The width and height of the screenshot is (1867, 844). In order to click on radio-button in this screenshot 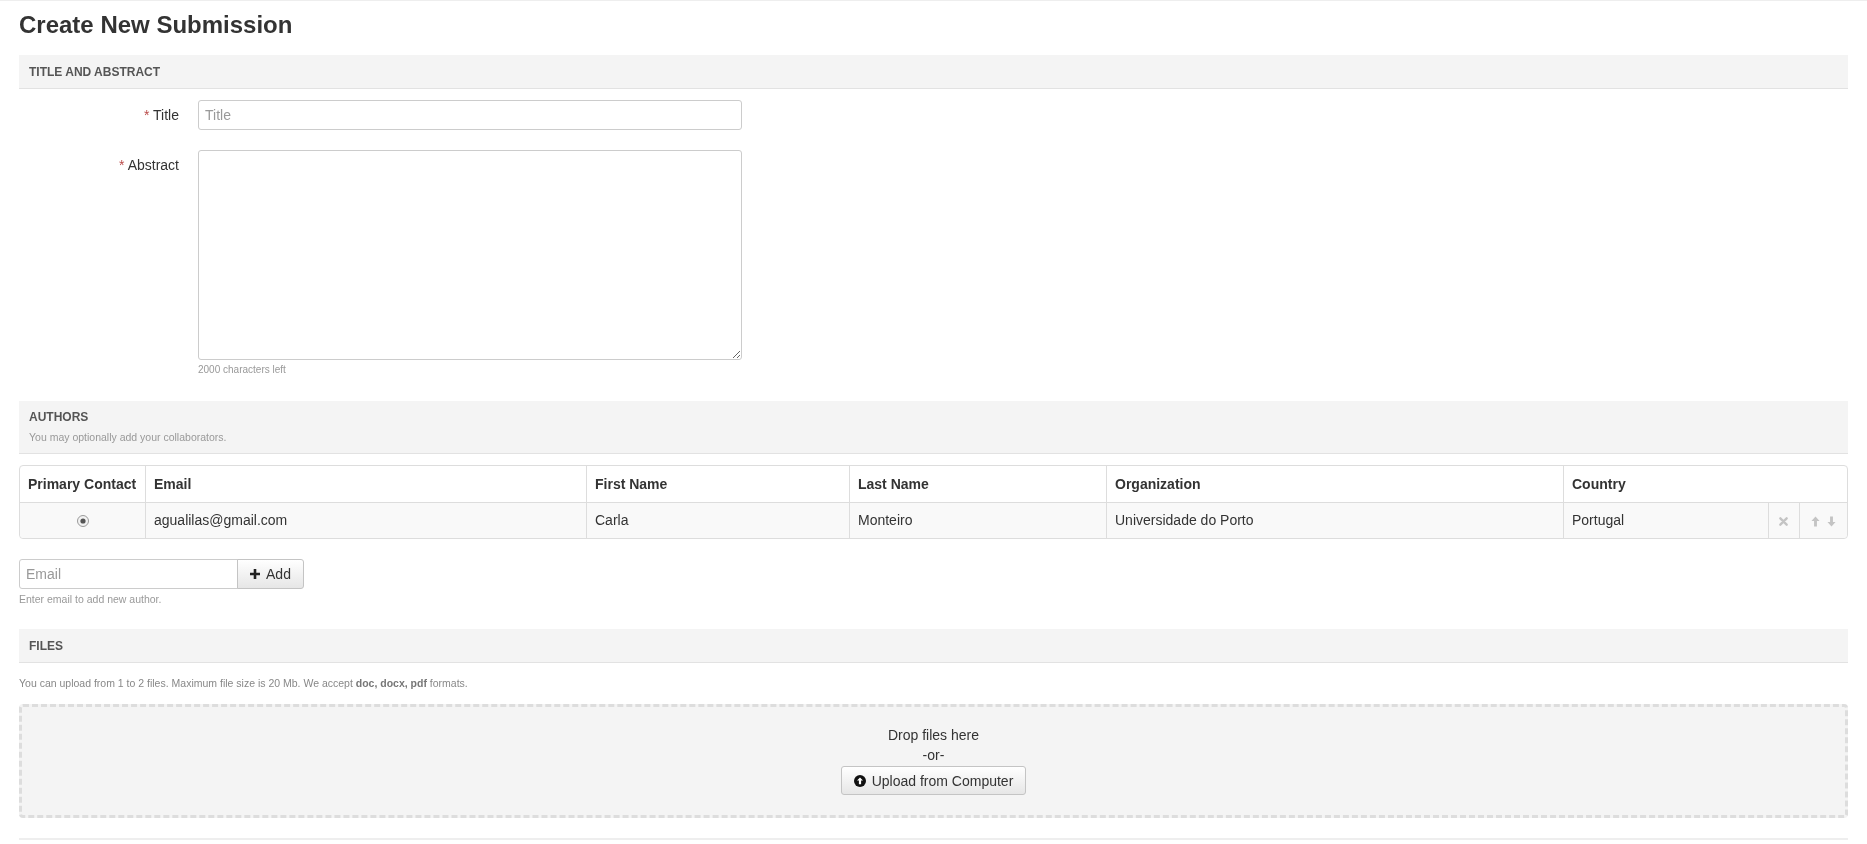, I will do `click(82, 521)`.